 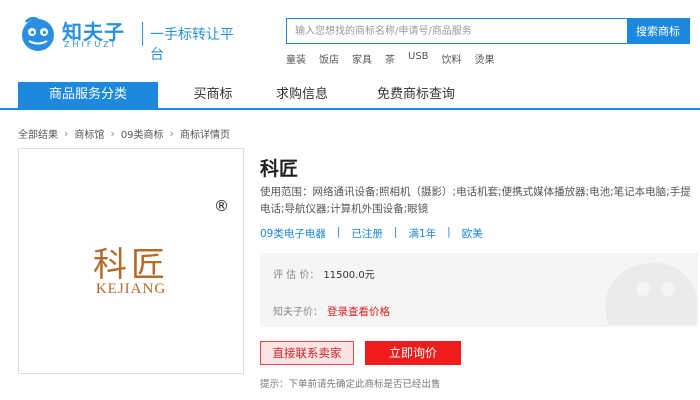 I want to click on hot-keyword-link: 家具, so click(x=362, y=58).